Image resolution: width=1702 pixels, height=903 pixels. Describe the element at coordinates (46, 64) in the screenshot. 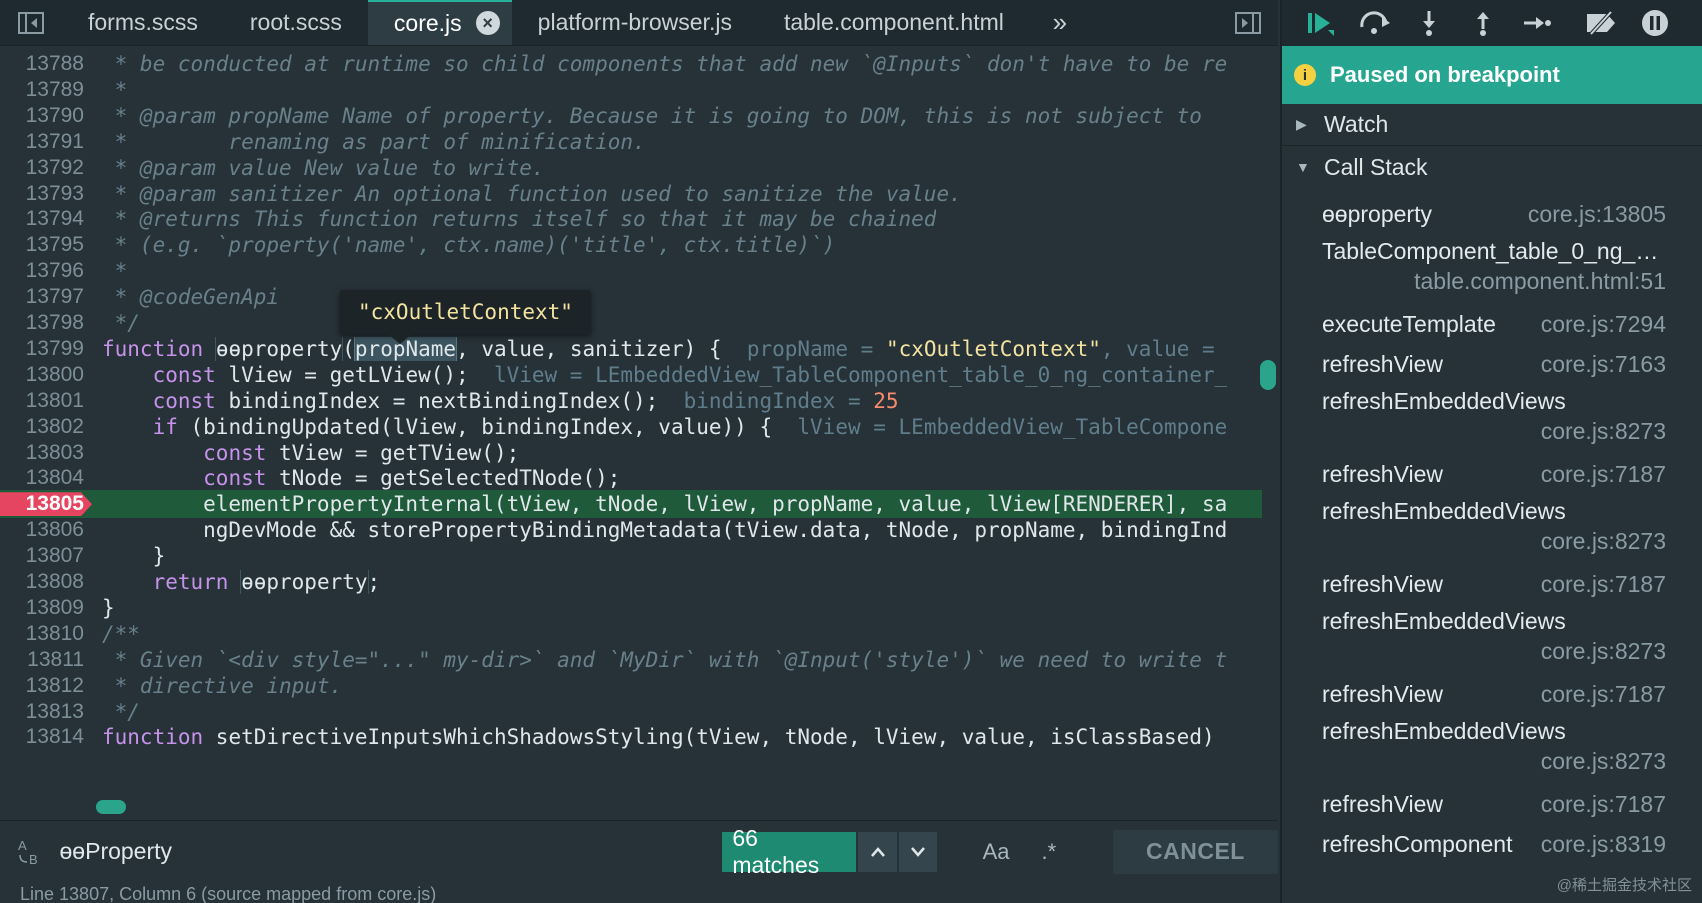

I see `line-number: 13788` at that location.